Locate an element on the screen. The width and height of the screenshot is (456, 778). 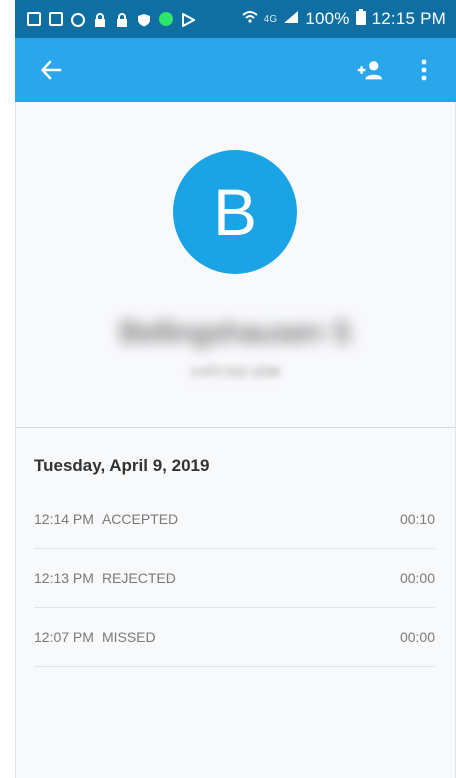
network-type: 4G is located at coordinates (270, 19).